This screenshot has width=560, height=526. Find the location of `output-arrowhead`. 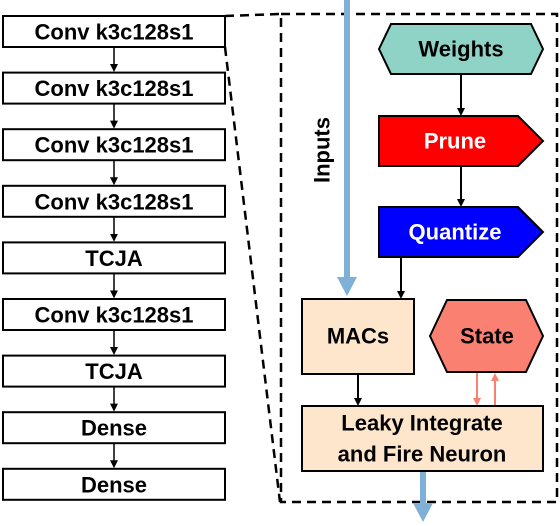

output-arrowhead is located at coordinates (423, 512).